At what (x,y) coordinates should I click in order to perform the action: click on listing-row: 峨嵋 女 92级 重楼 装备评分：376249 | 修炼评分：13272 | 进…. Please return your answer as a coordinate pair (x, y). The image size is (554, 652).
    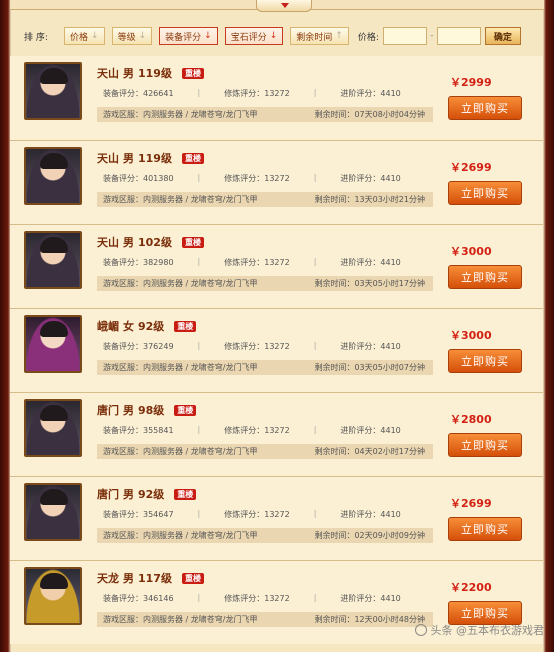
    Looking at the image, I should click on (276, 350).